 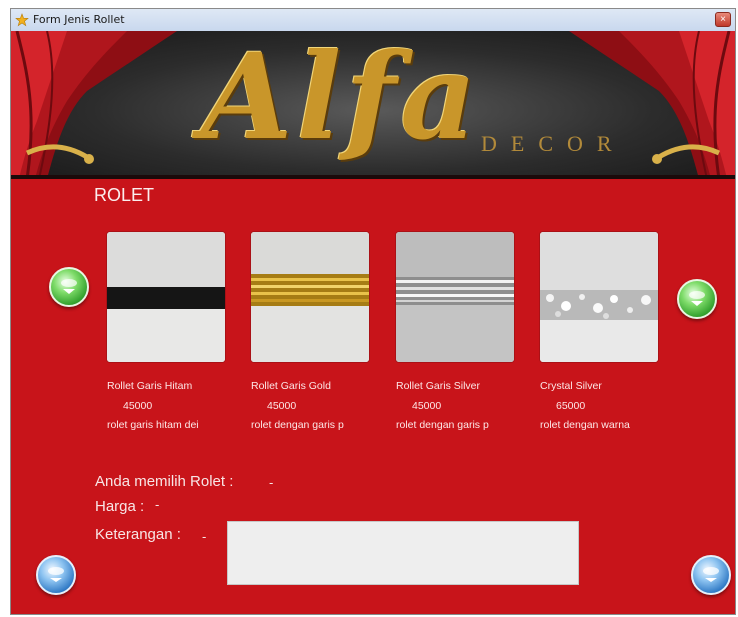 I want to click on next-button, so click(x=697, y=299).